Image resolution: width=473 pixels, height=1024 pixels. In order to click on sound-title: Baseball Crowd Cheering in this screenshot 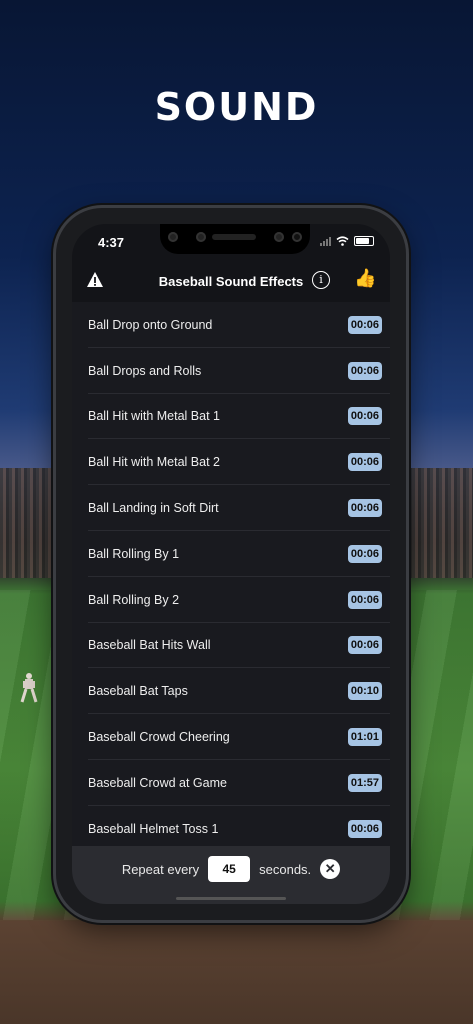, I will do `click(159, 737)`.